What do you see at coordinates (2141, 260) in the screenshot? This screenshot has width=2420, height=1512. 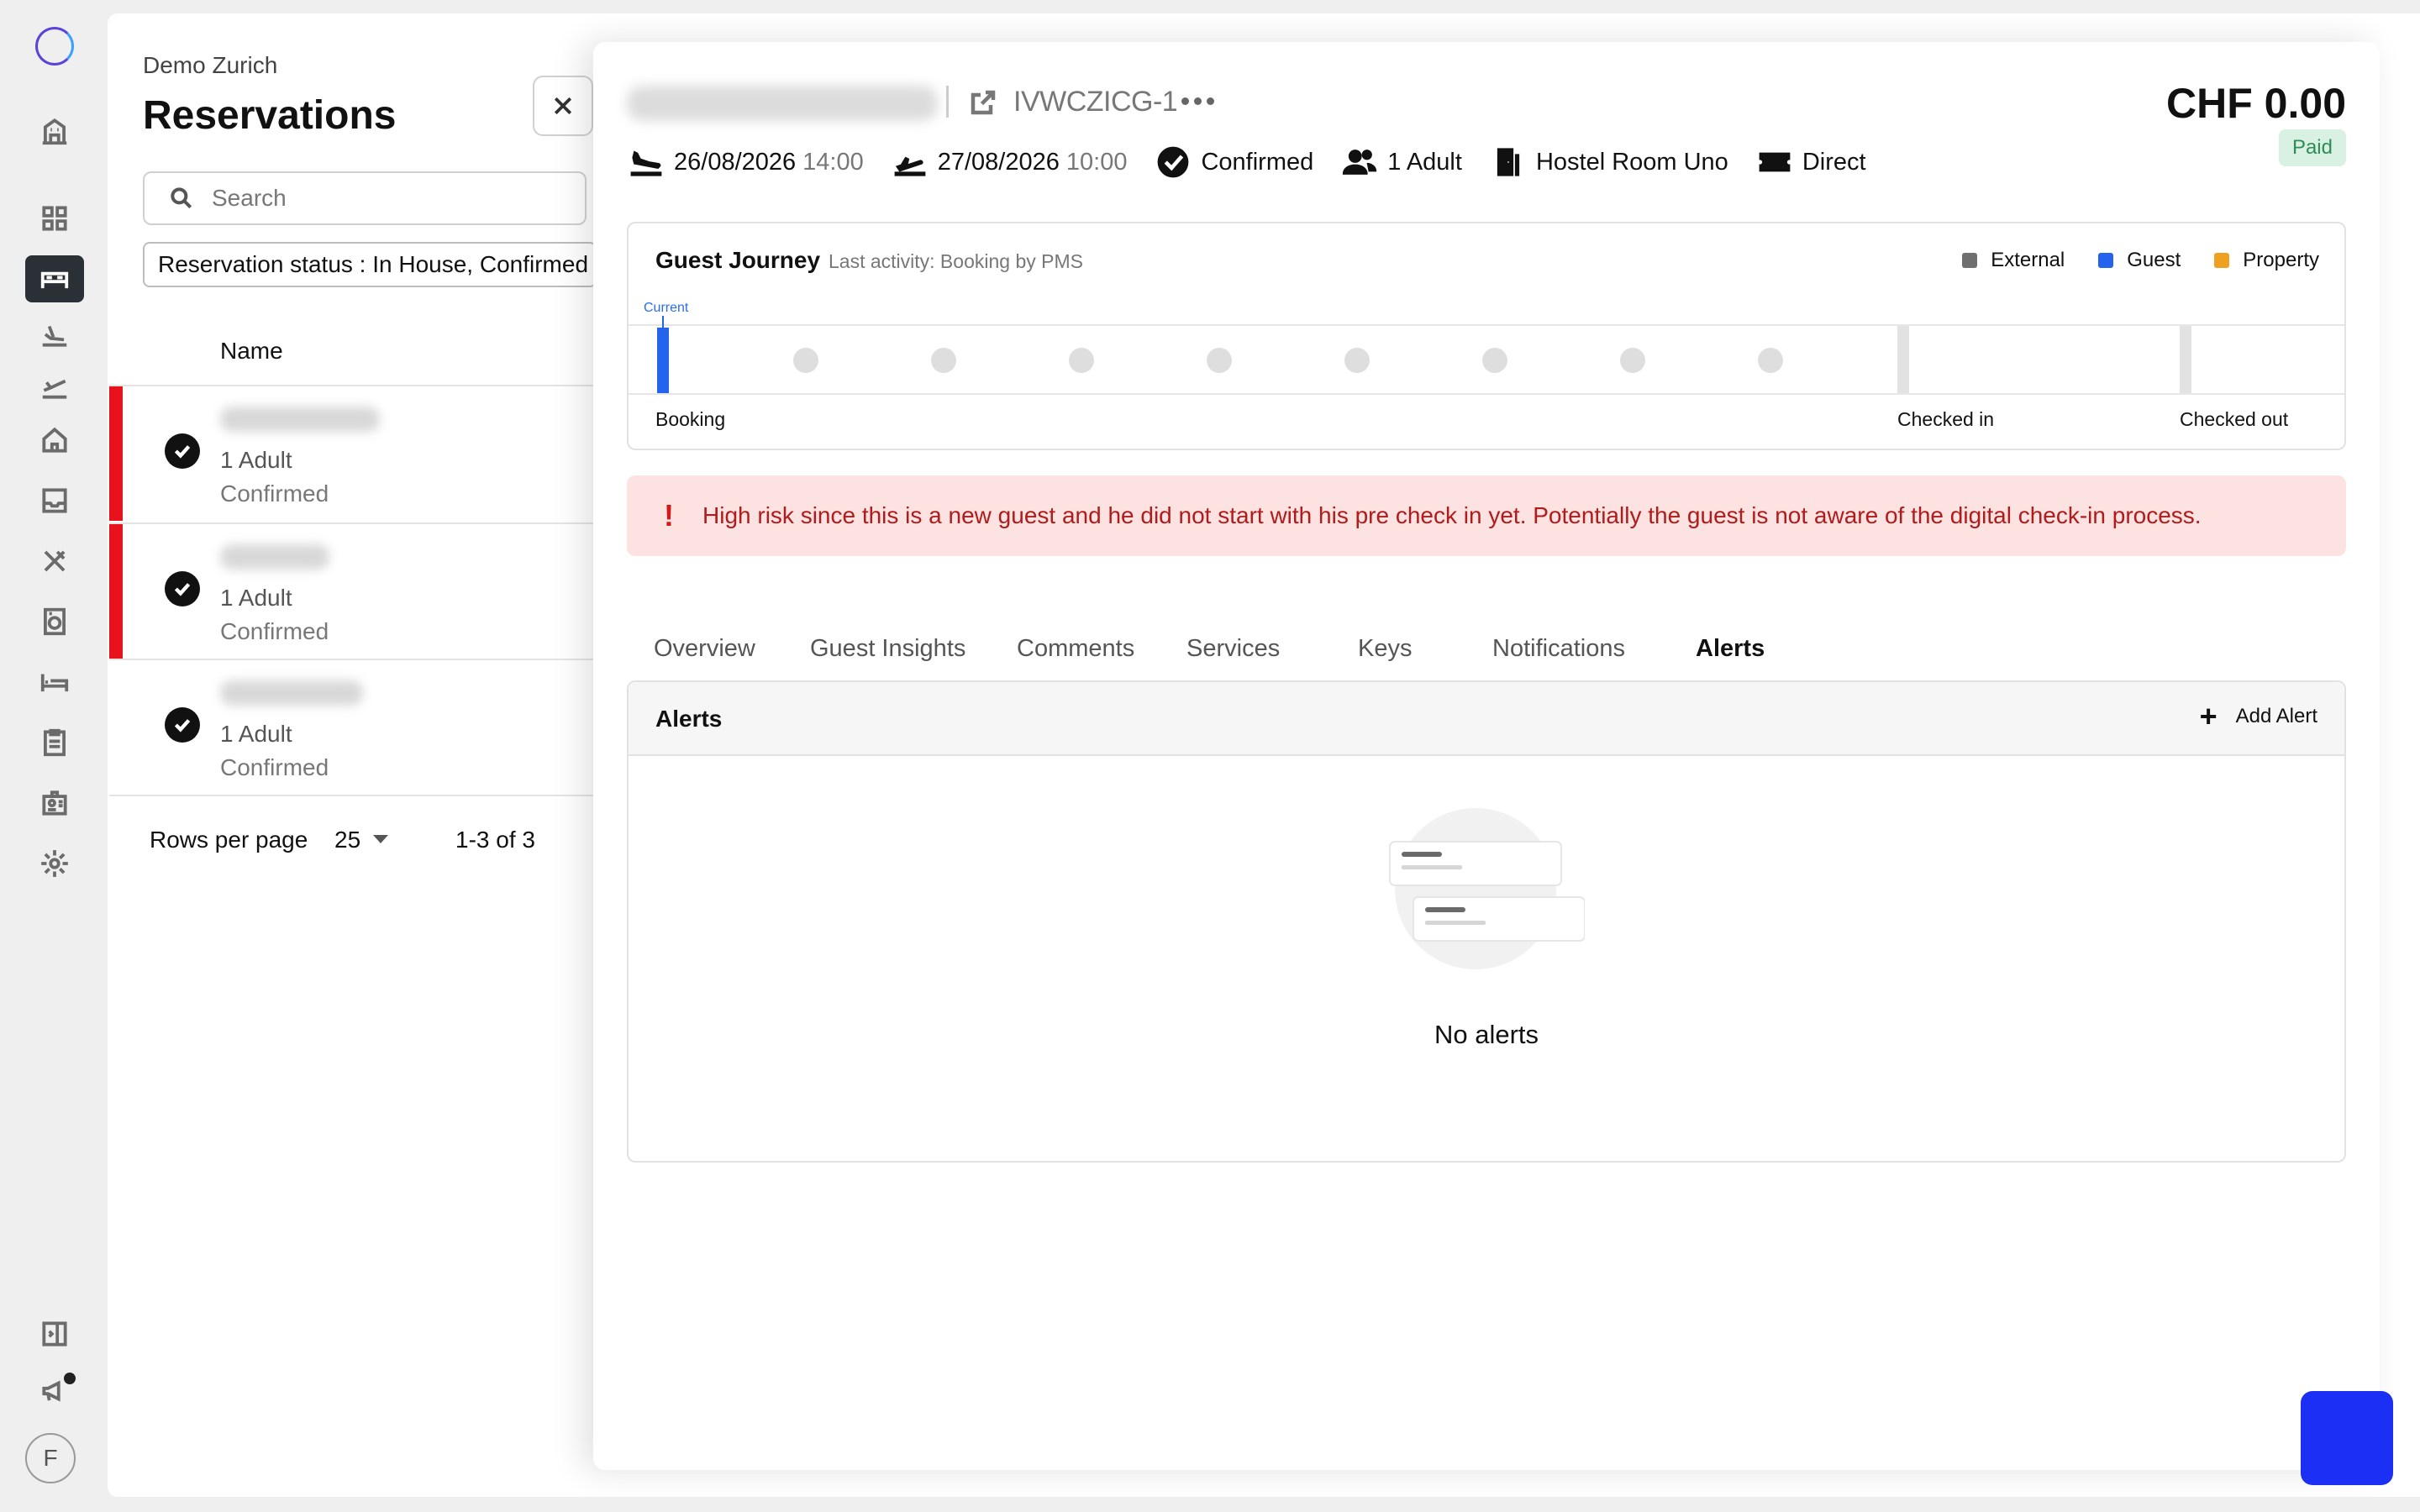 I see `journey-legend: External Guest Property` at bounding box center [2141, 260].